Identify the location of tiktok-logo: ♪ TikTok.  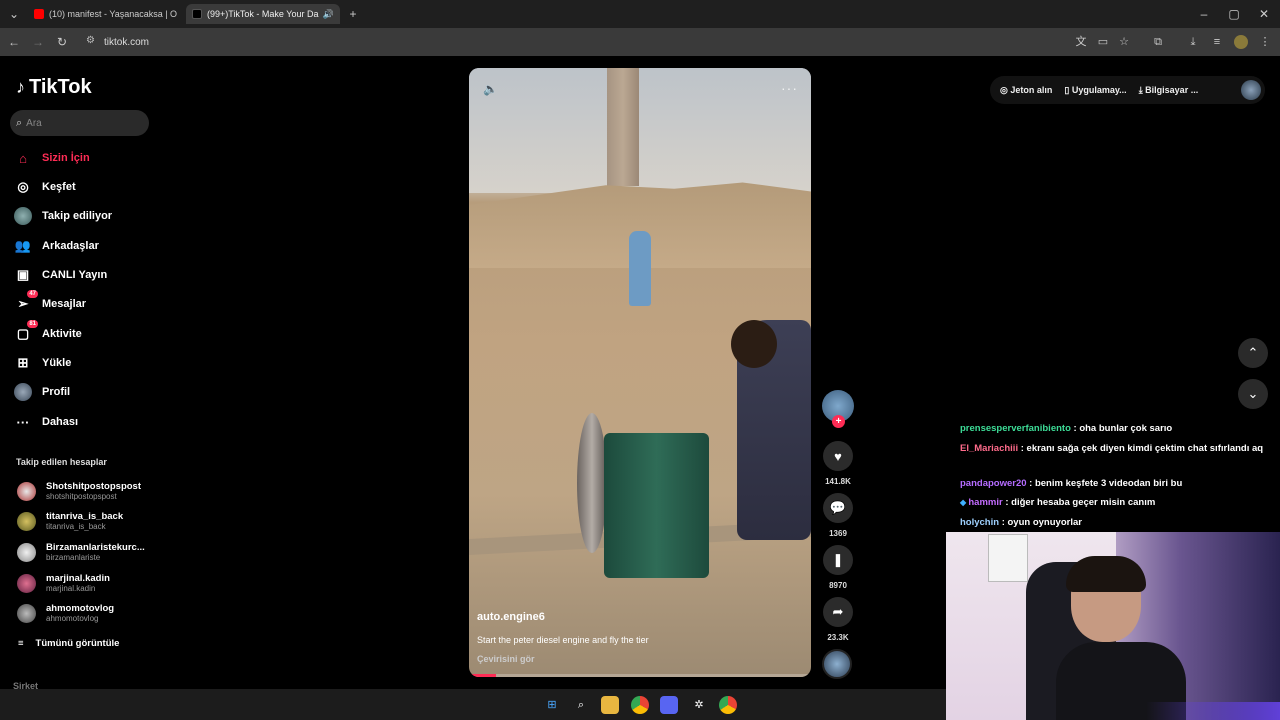
(54, 87).